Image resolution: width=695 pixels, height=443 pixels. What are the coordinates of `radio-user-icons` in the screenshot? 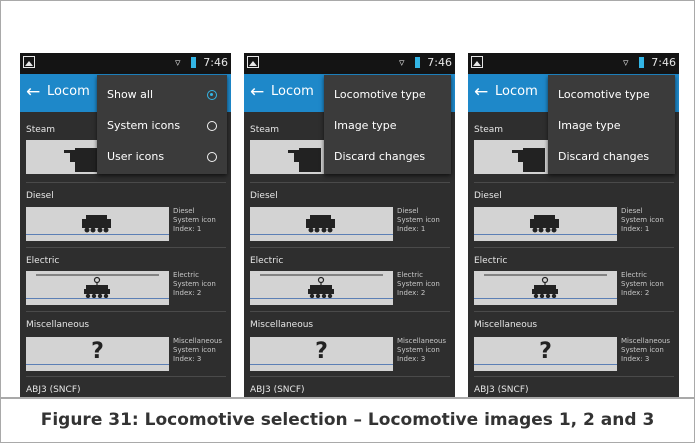 It's located at (212, 157).